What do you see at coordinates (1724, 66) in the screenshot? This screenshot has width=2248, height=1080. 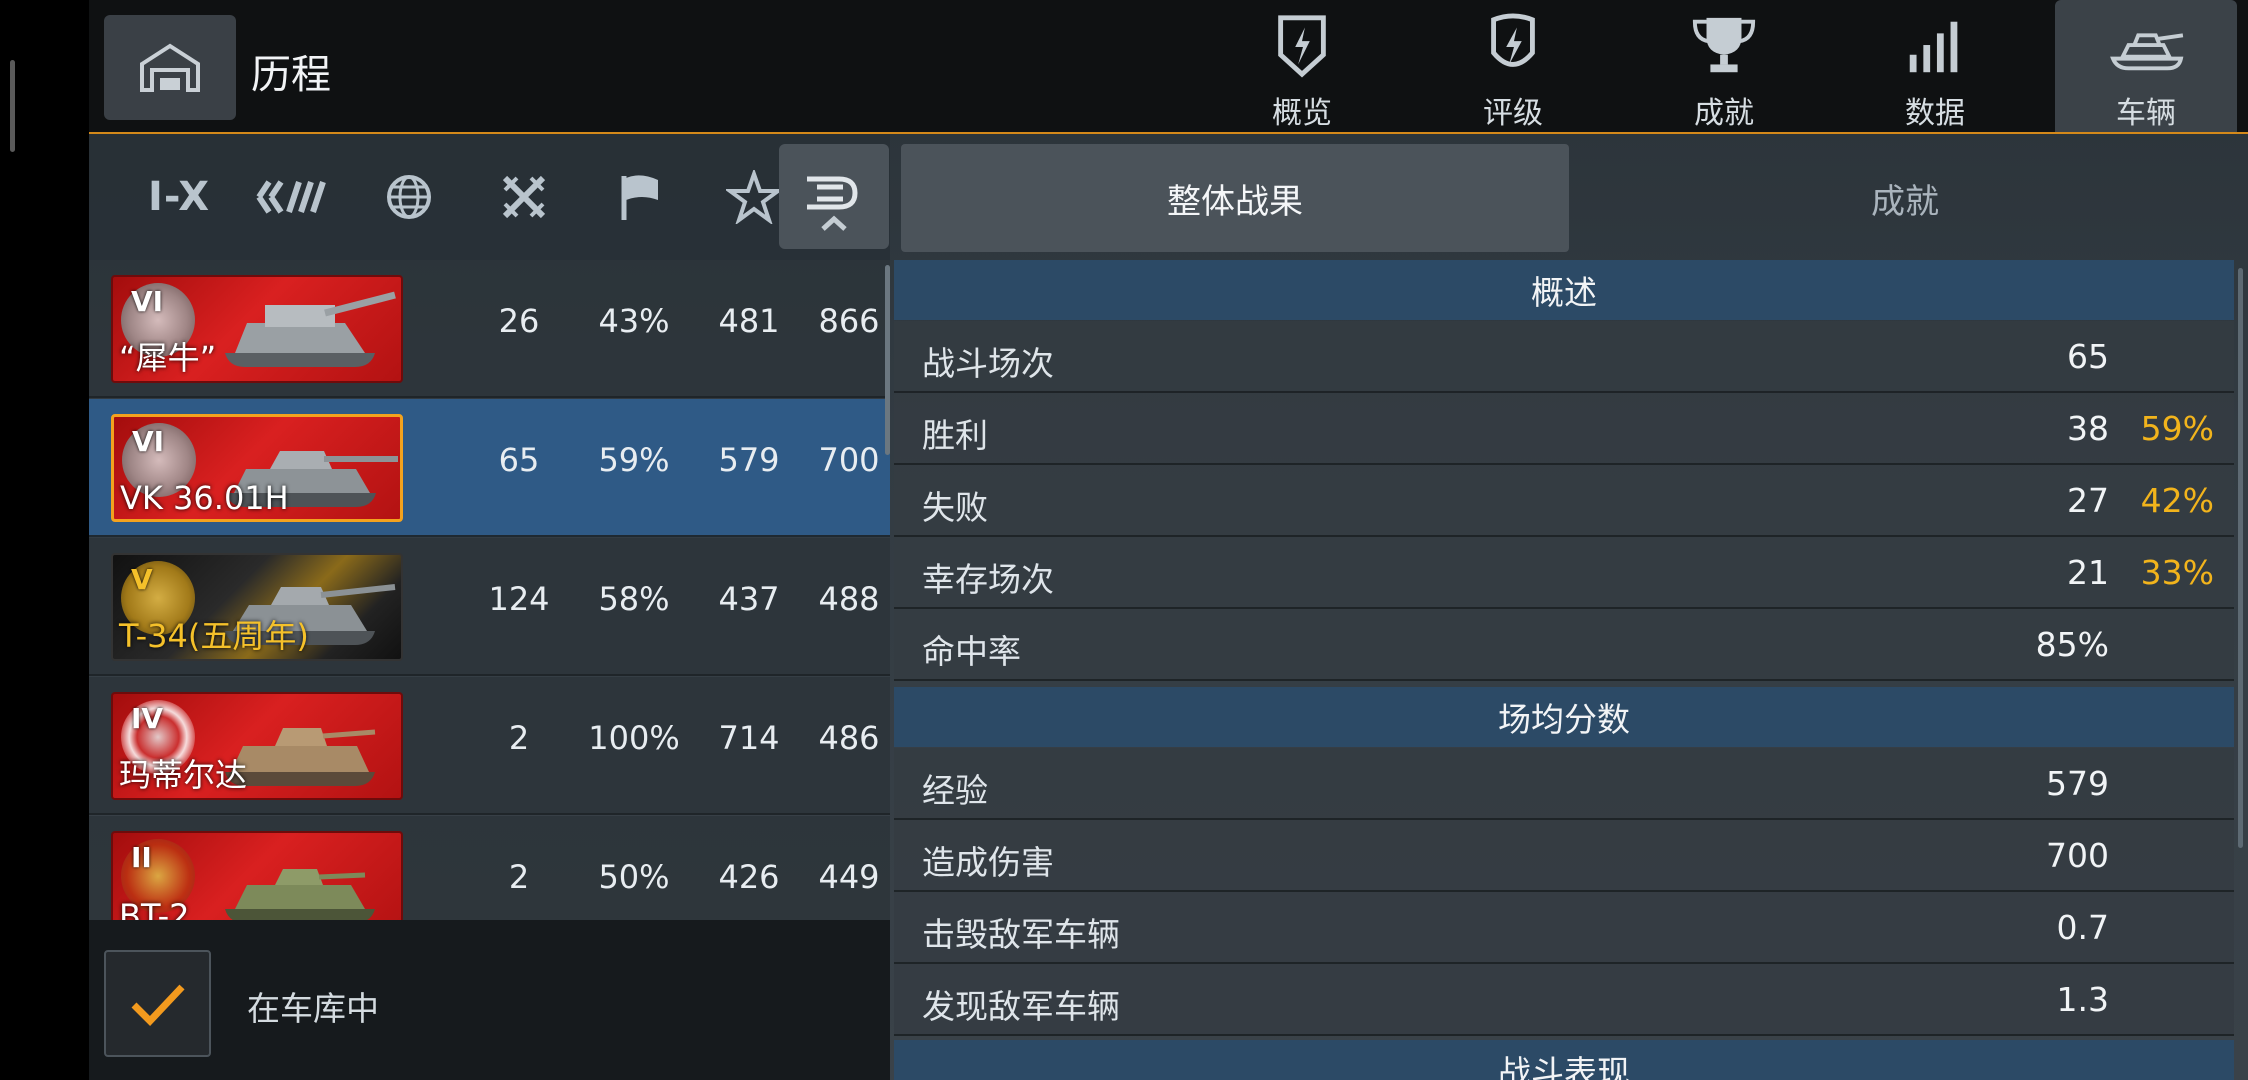 I see `tab-achievements: 成就` at bounding box center [1724, 66].